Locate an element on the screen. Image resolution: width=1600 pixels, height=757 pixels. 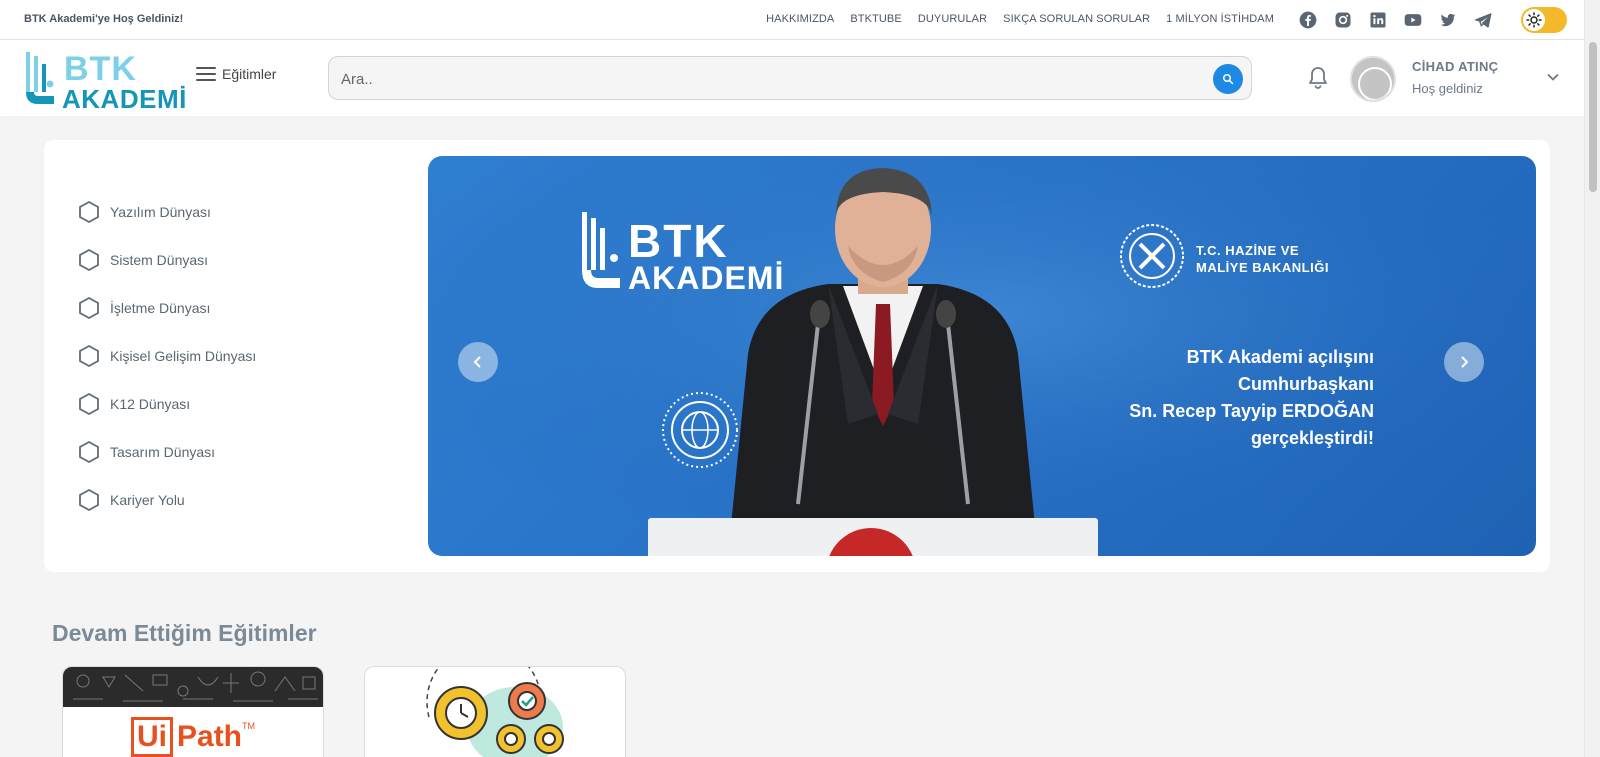
category-kariyer-yolu: Kariyer Yolu is located at coordinates (167, 500).